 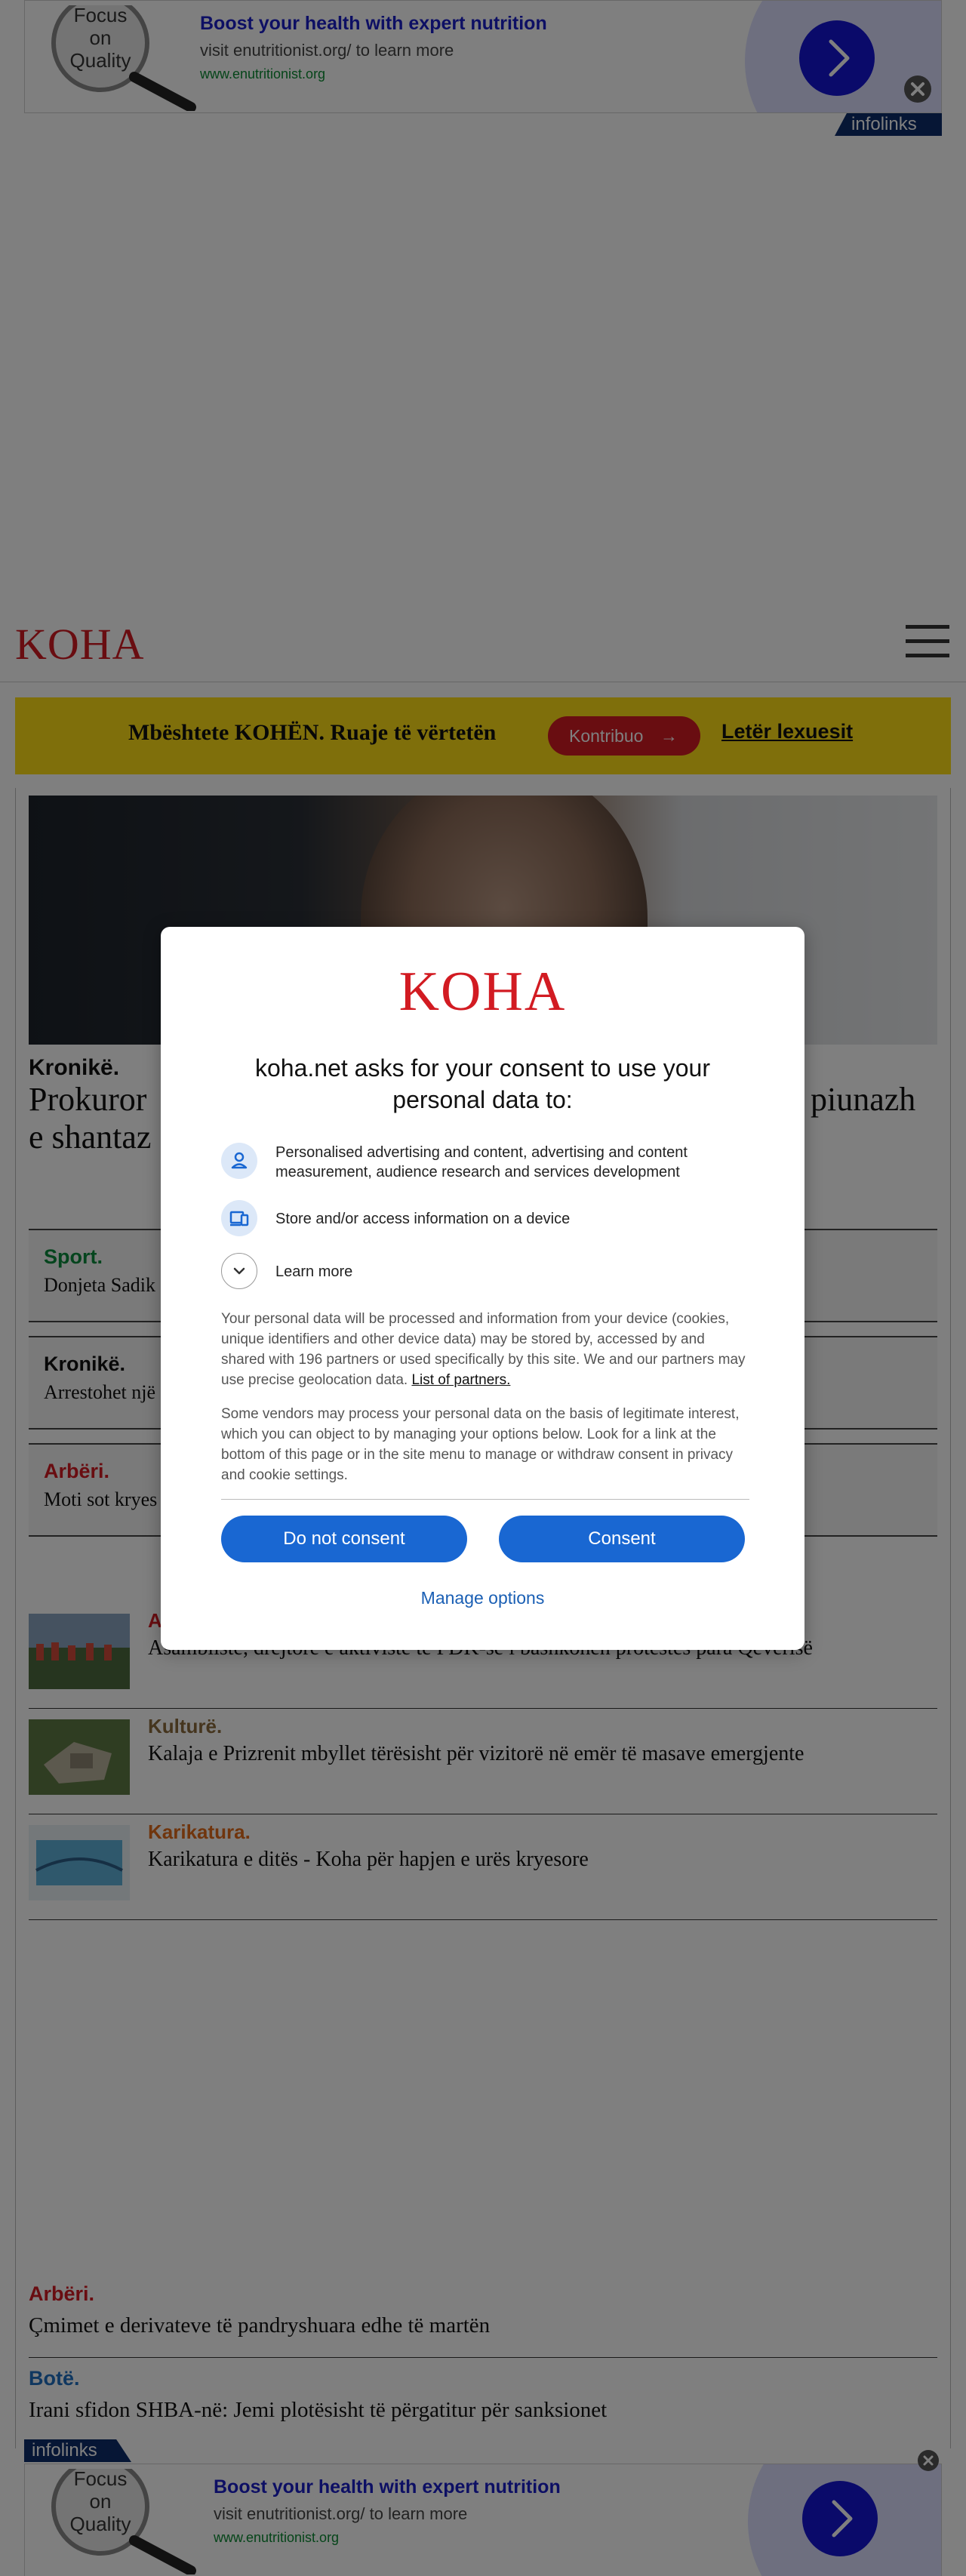 What do you see at coordinates (239, 1271) in the screenshot?
I see `chevron-down-icon` at bounding box center [239, 1271].